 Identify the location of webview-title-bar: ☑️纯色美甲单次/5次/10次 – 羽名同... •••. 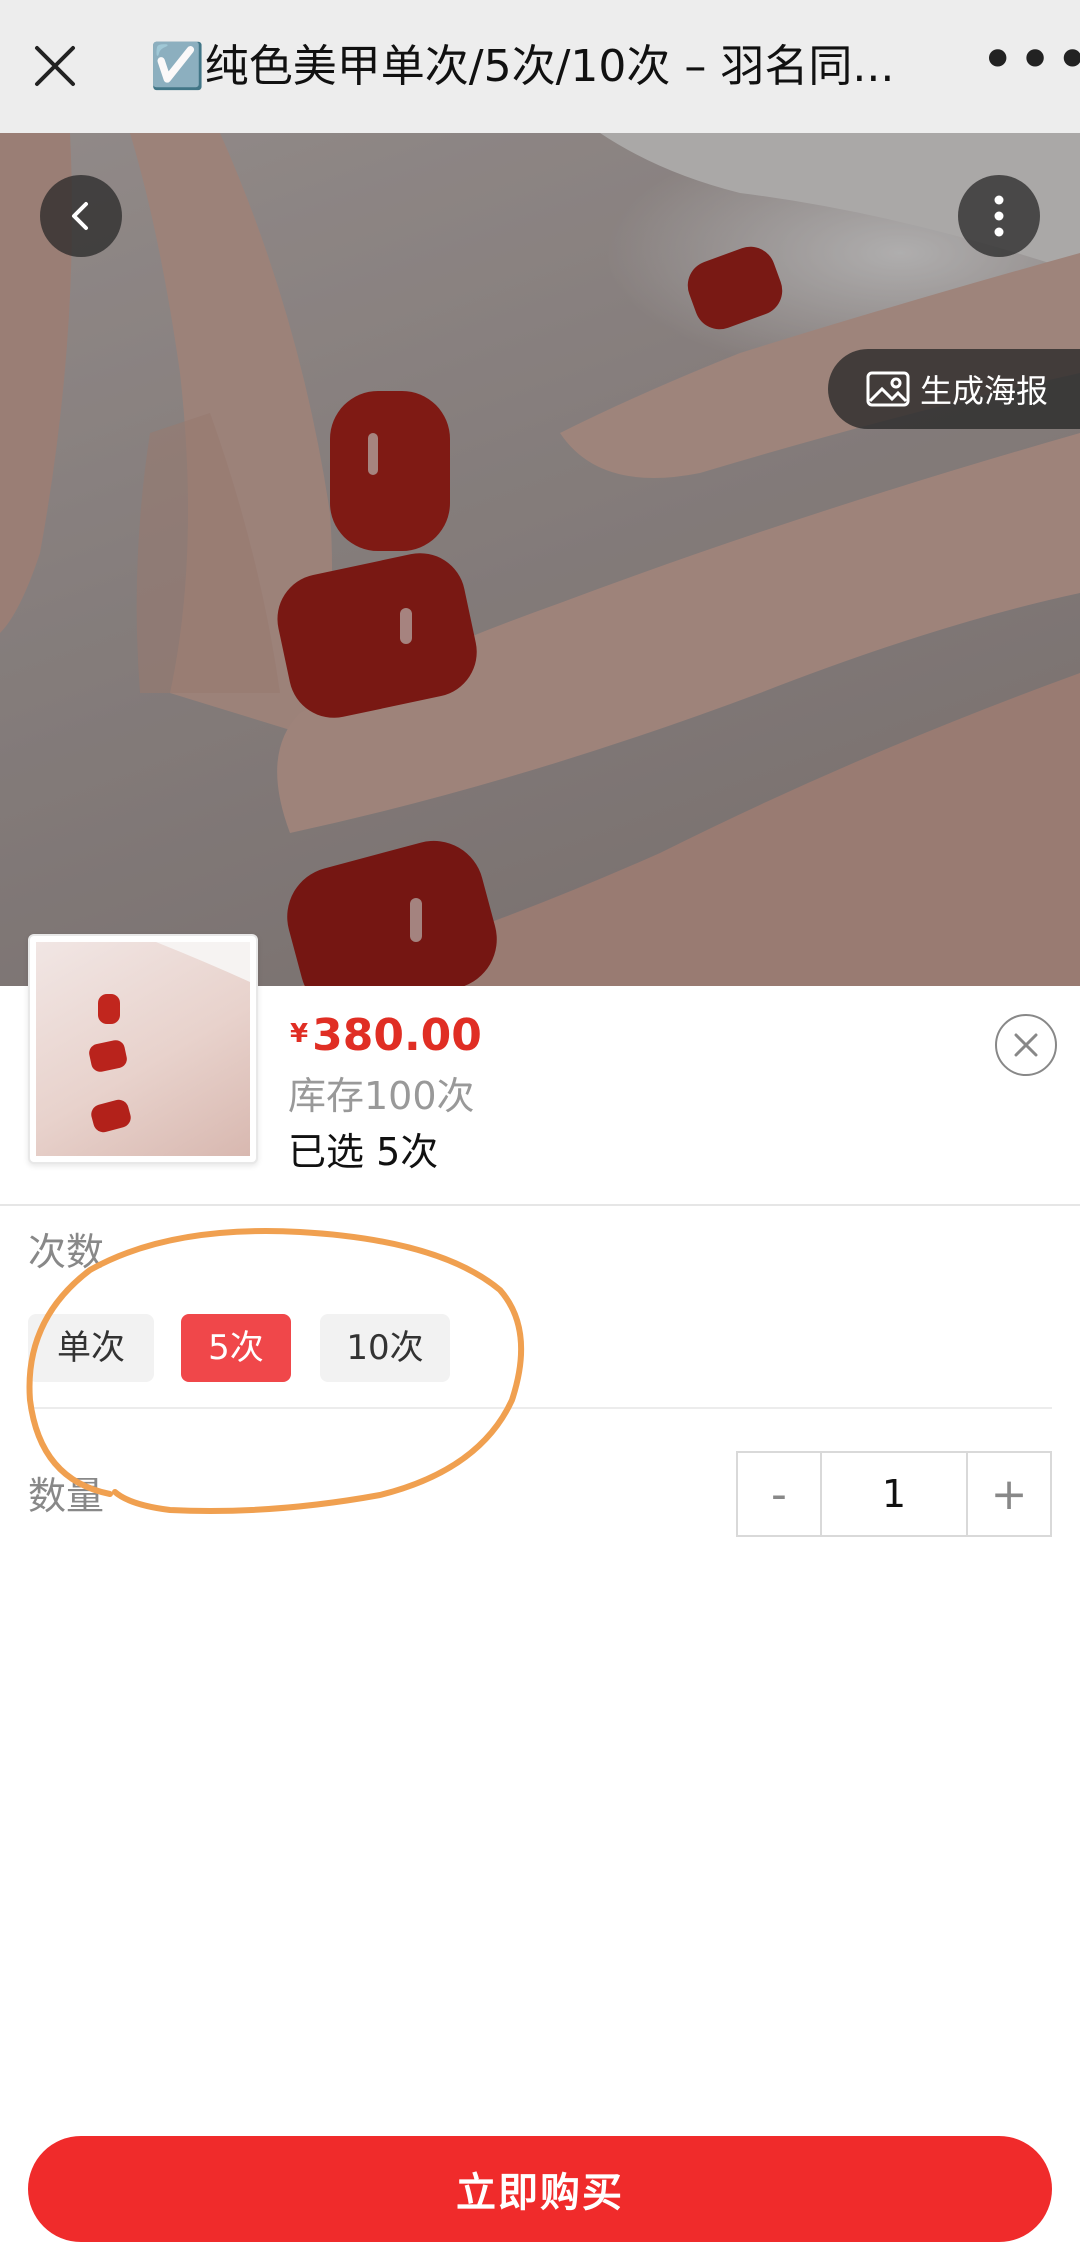
(540, 66).